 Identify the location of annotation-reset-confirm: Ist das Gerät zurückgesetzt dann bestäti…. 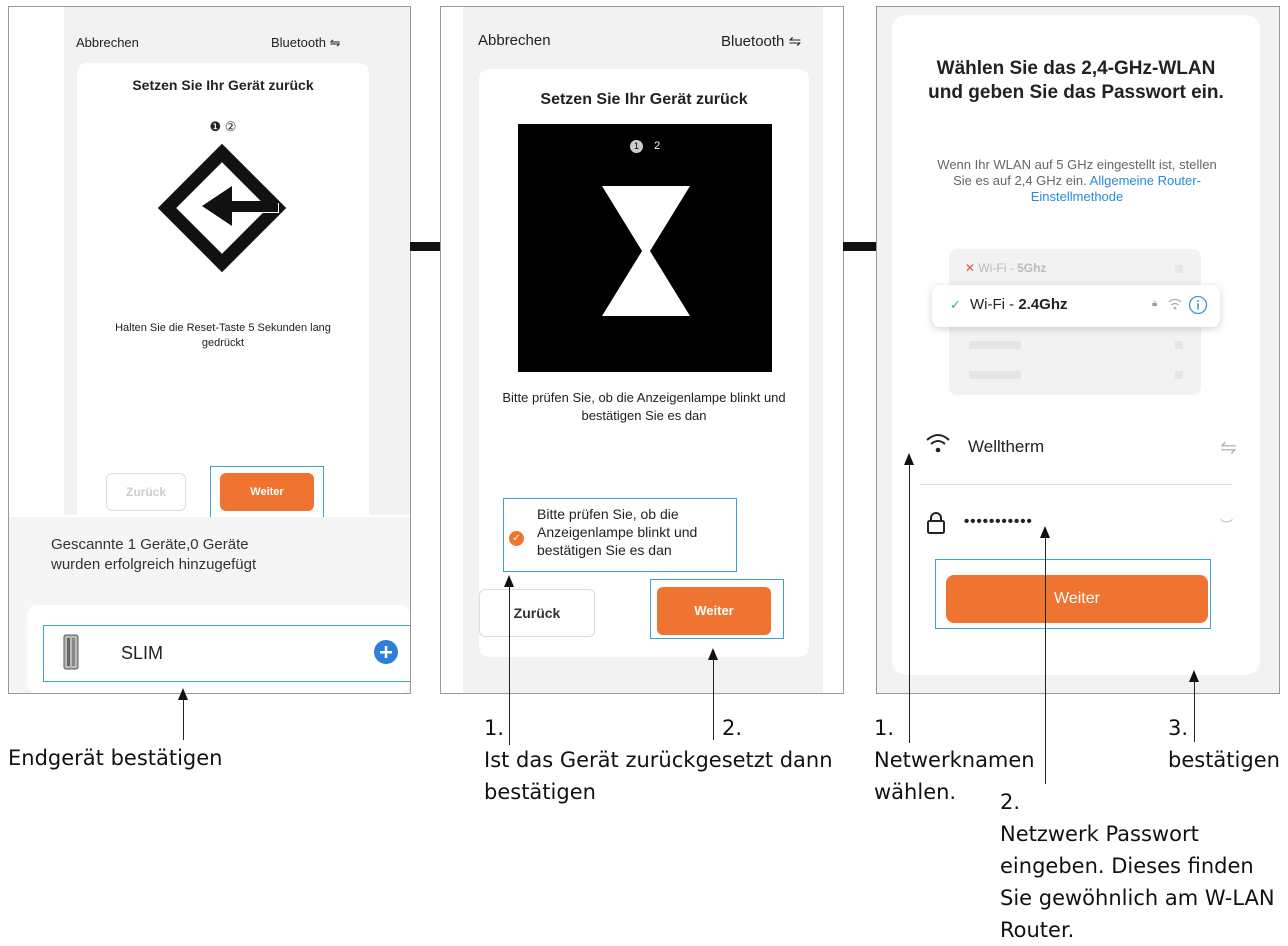
(658, 776).